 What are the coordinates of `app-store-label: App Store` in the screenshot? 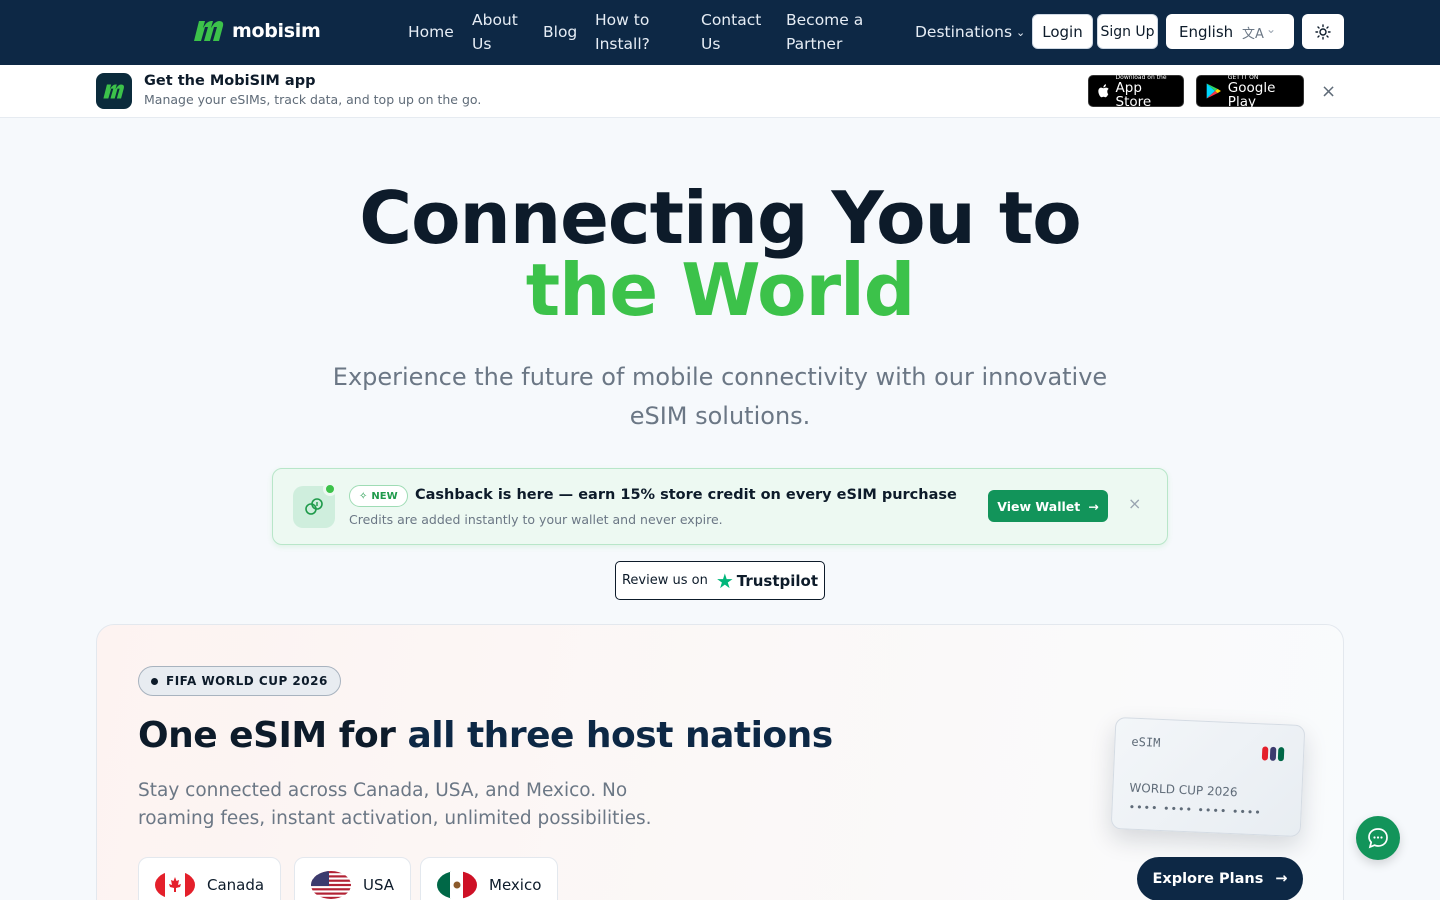 It's located at (1133, 94).